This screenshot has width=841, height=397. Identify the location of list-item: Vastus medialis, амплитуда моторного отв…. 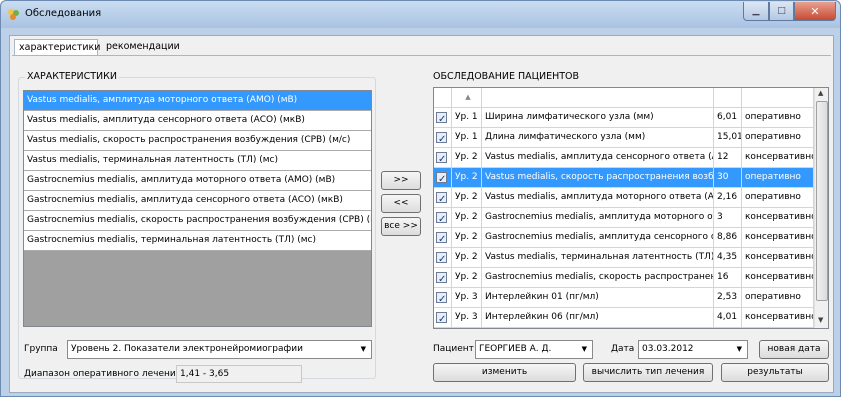
(197, 101).